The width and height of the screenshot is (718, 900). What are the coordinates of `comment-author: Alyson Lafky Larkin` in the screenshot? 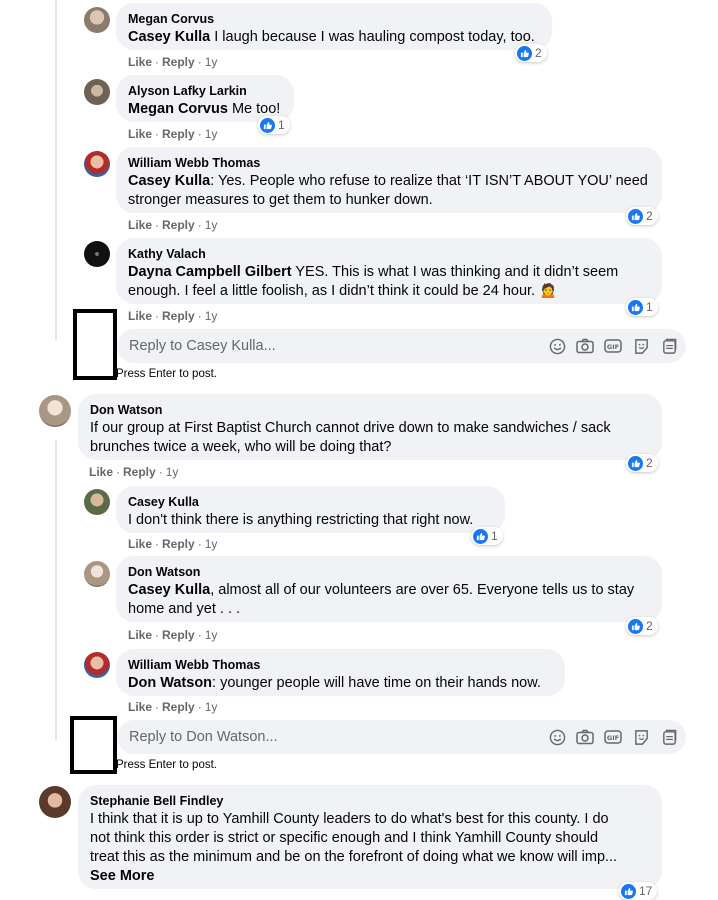 It's located at (205, 91).